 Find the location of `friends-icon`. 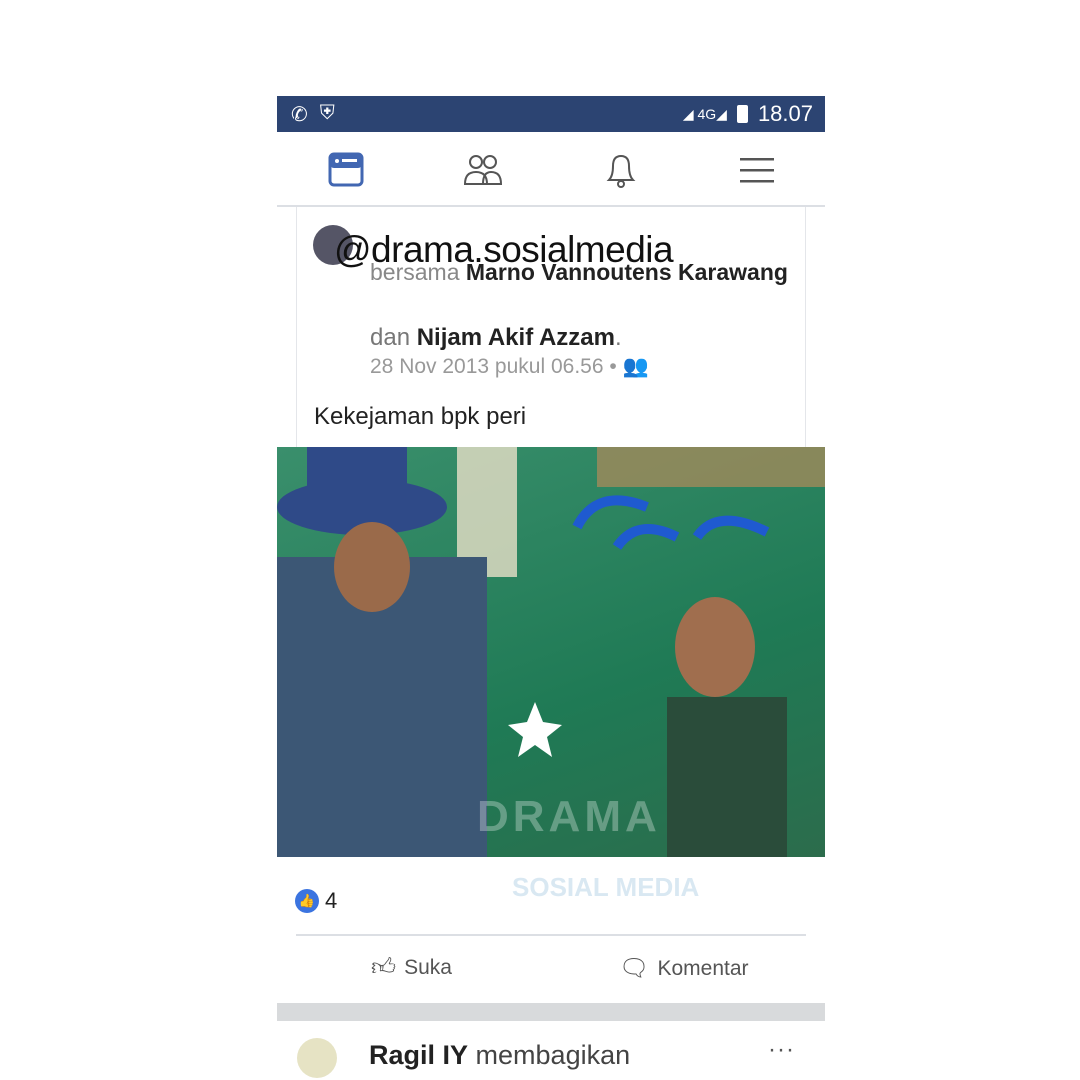

friends-icon is located at coordinates (483, 170).